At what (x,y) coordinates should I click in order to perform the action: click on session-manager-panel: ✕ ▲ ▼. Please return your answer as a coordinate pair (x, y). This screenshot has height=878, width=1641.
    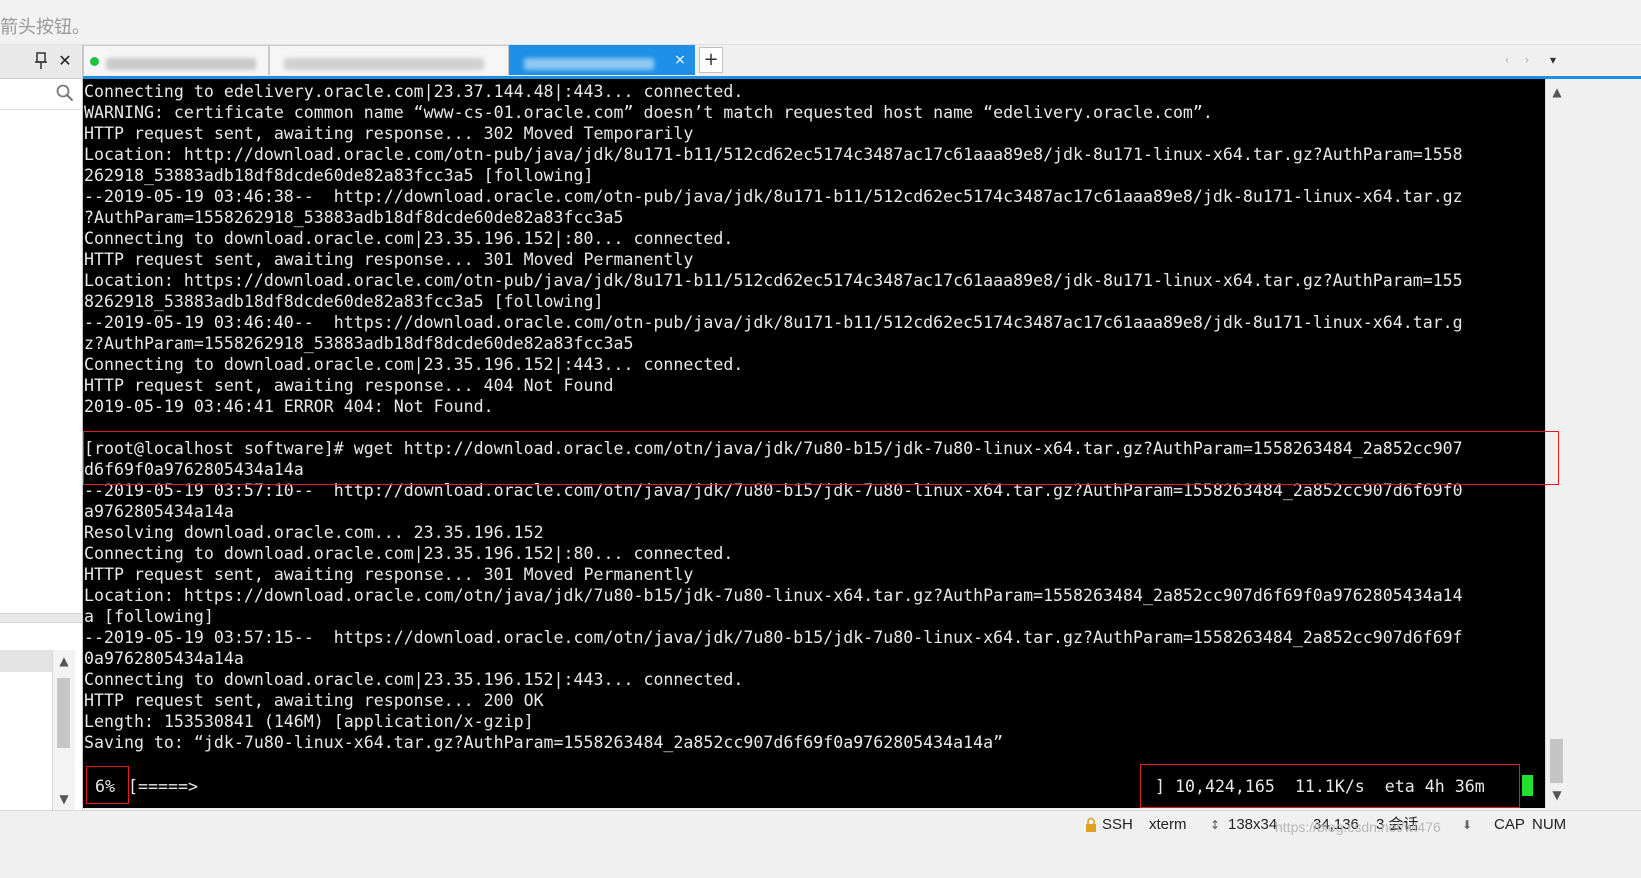
    Looking at the image, I should click on (41, 447).